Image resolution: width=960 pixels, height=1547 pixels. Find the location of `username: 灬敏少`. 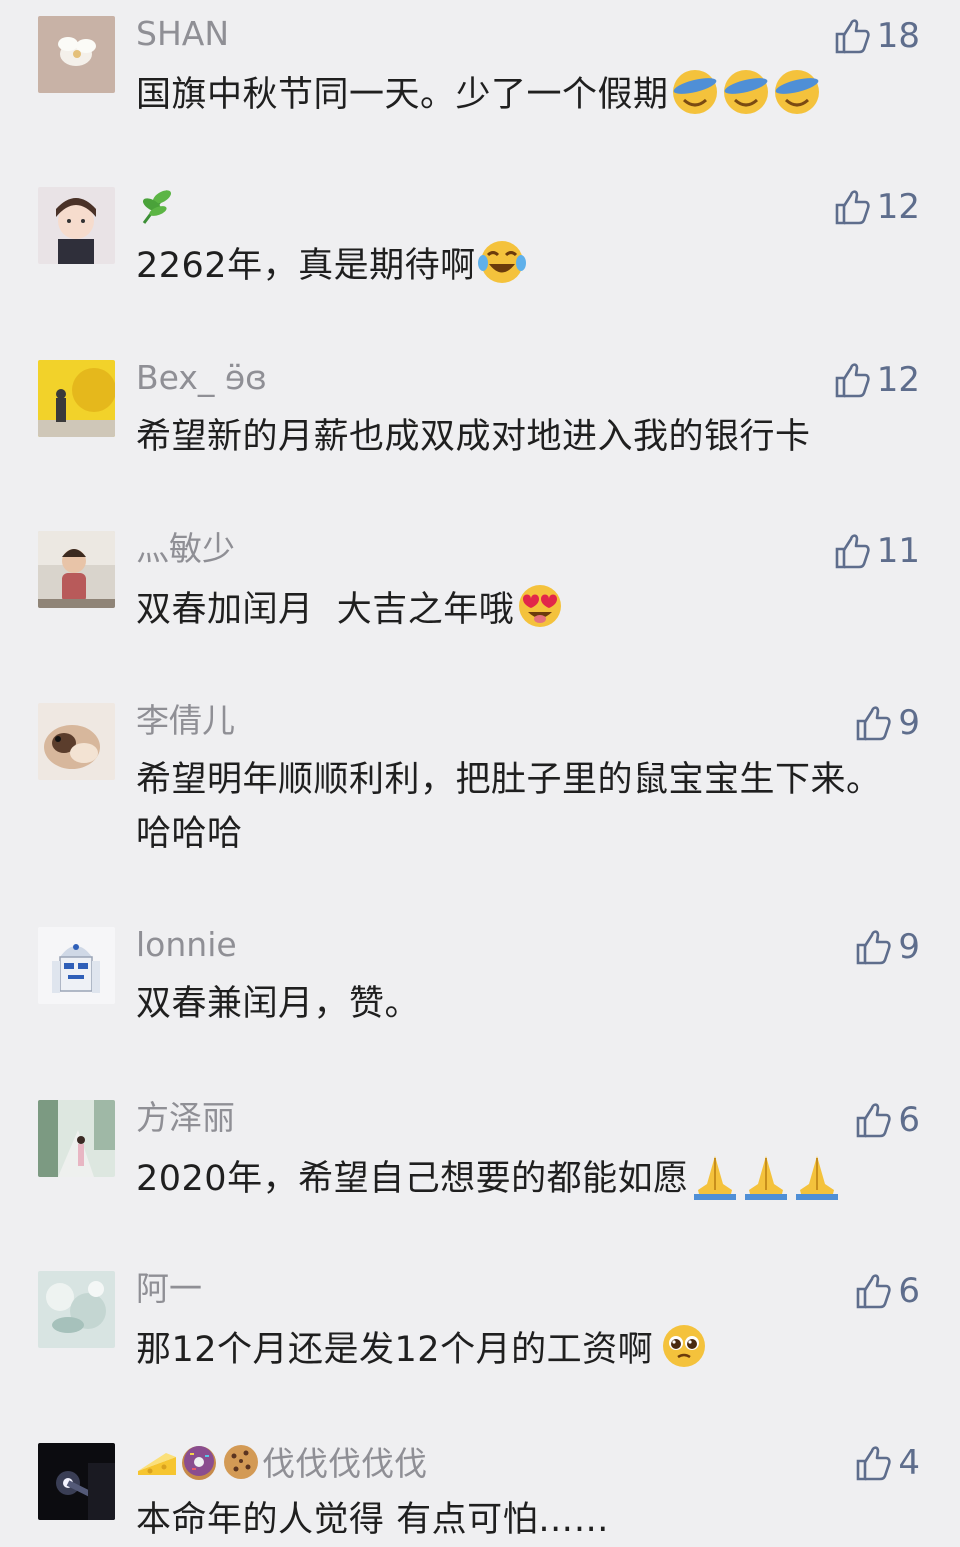

username: 灬敏少 is located at coordinates (185, 549).